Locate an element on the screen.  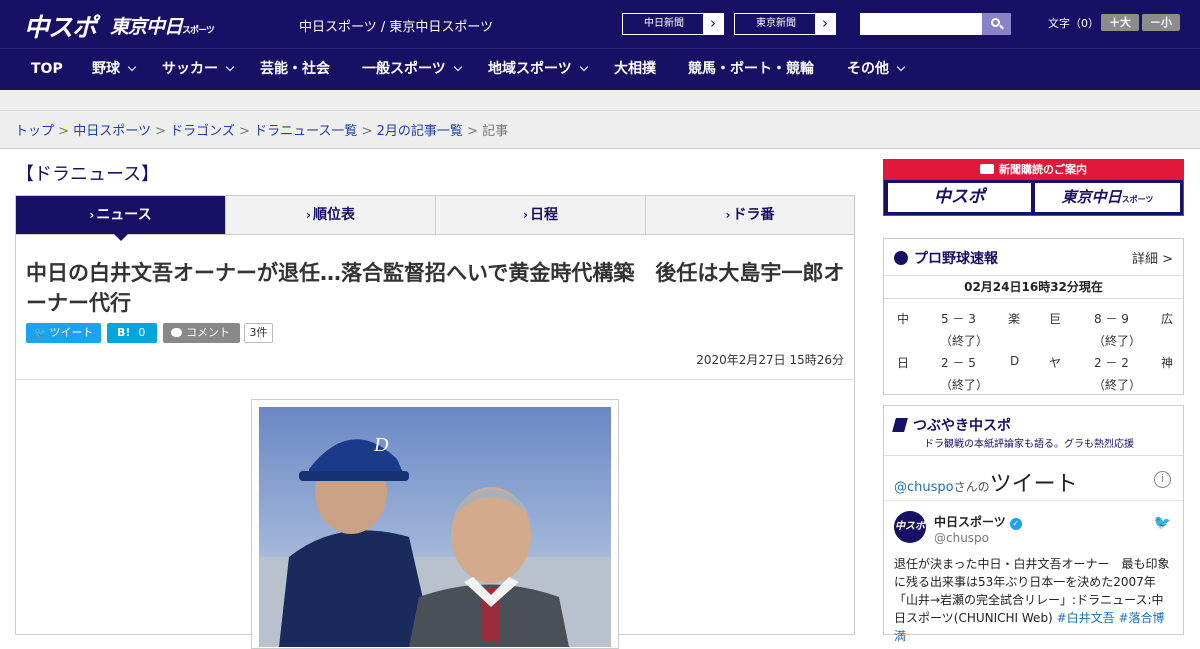
article-image: D is located at coordinates (435, 527).